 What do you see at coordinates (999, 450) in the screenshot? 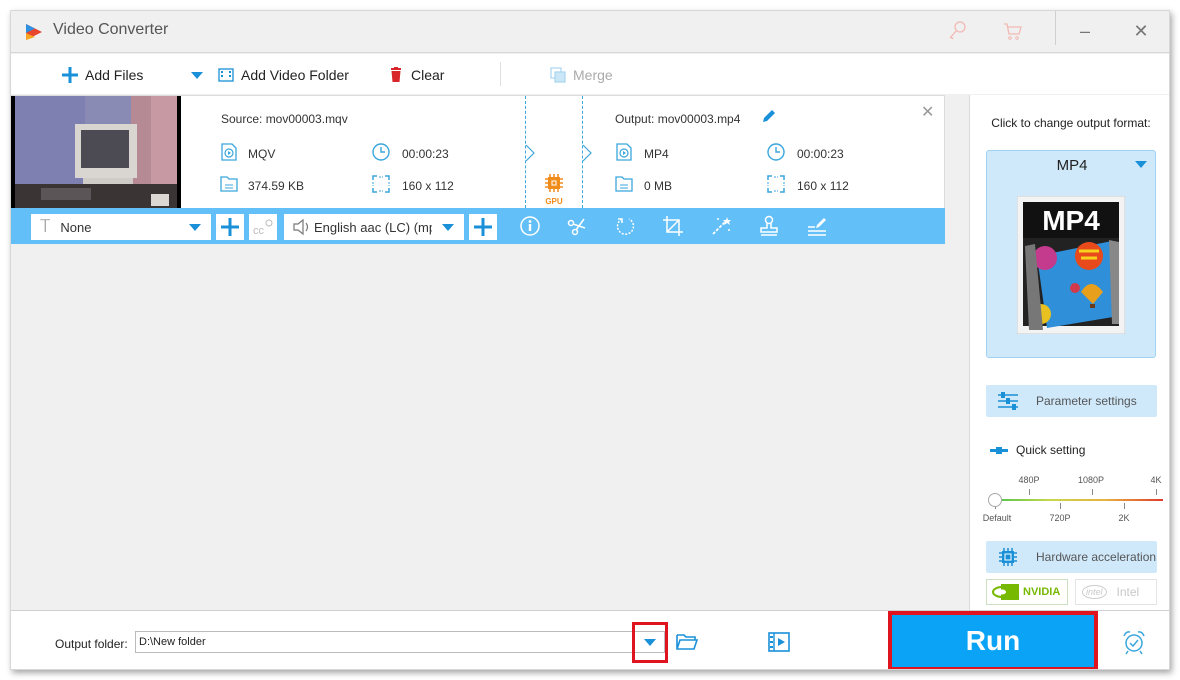
I see `quick-setting-icon` at bounding box center [999, 450].